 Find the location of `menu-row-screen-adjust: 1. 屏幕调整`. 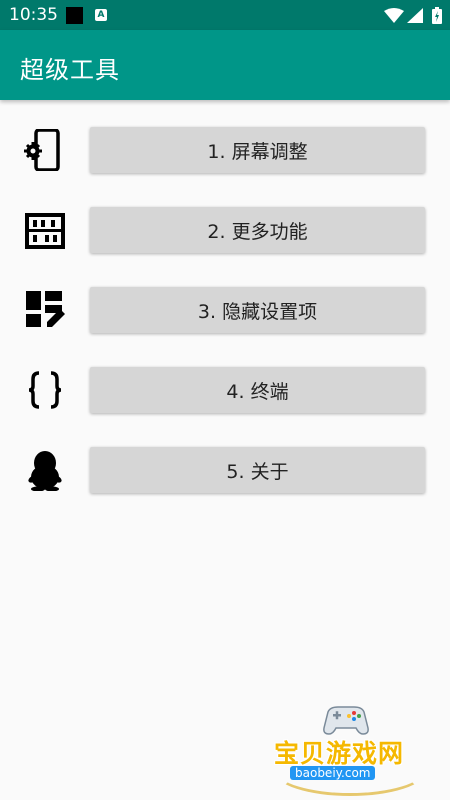

menu-row-screen-adjust: 1. 屏幕调整 is located at coordinates (225, 150).